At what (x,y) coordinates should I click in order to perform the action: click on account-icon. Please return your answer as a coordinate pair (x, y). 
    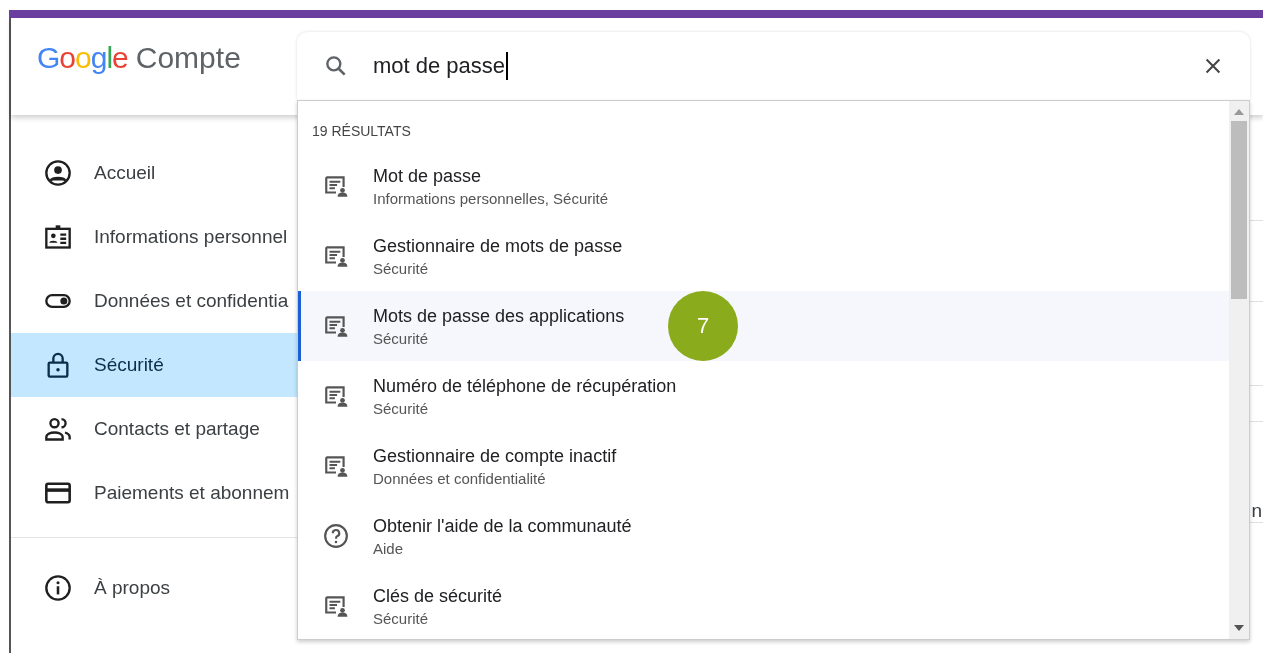
    Looking at the image, I should click on (58, 173).